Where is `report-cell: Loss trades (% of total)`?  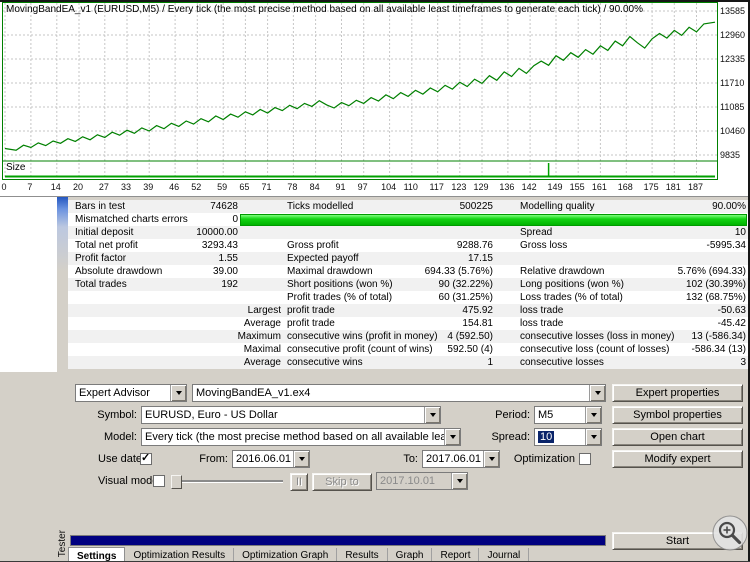
report-cell: Loss trades (% of total) is located at coordinates (571, 297).